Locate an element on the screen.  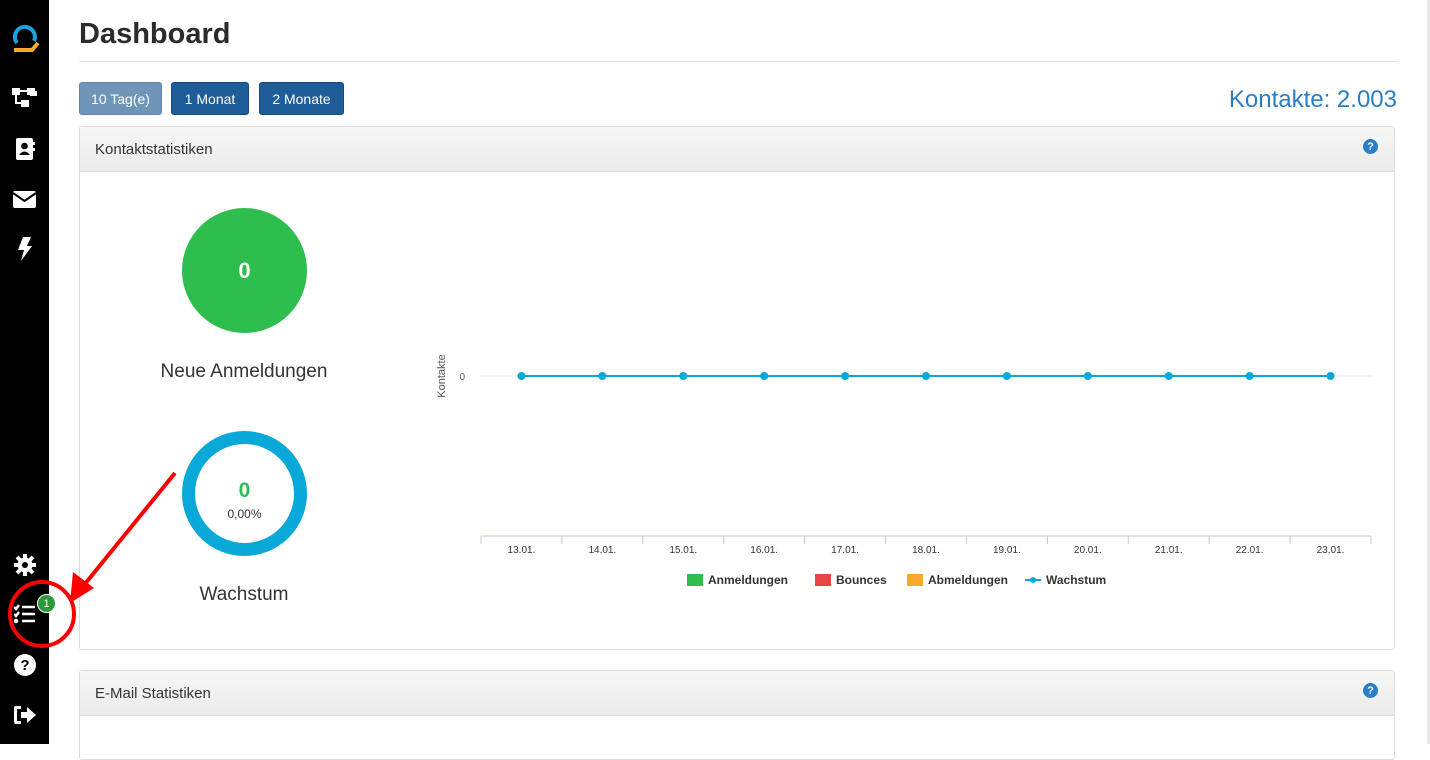
logo-icon is located at coordinates (24, 39).